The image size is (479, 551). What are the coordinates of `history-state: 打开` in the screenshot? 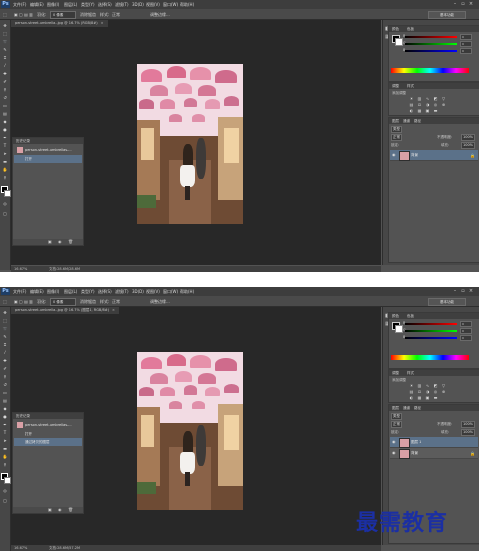 It's located at (48, 159).